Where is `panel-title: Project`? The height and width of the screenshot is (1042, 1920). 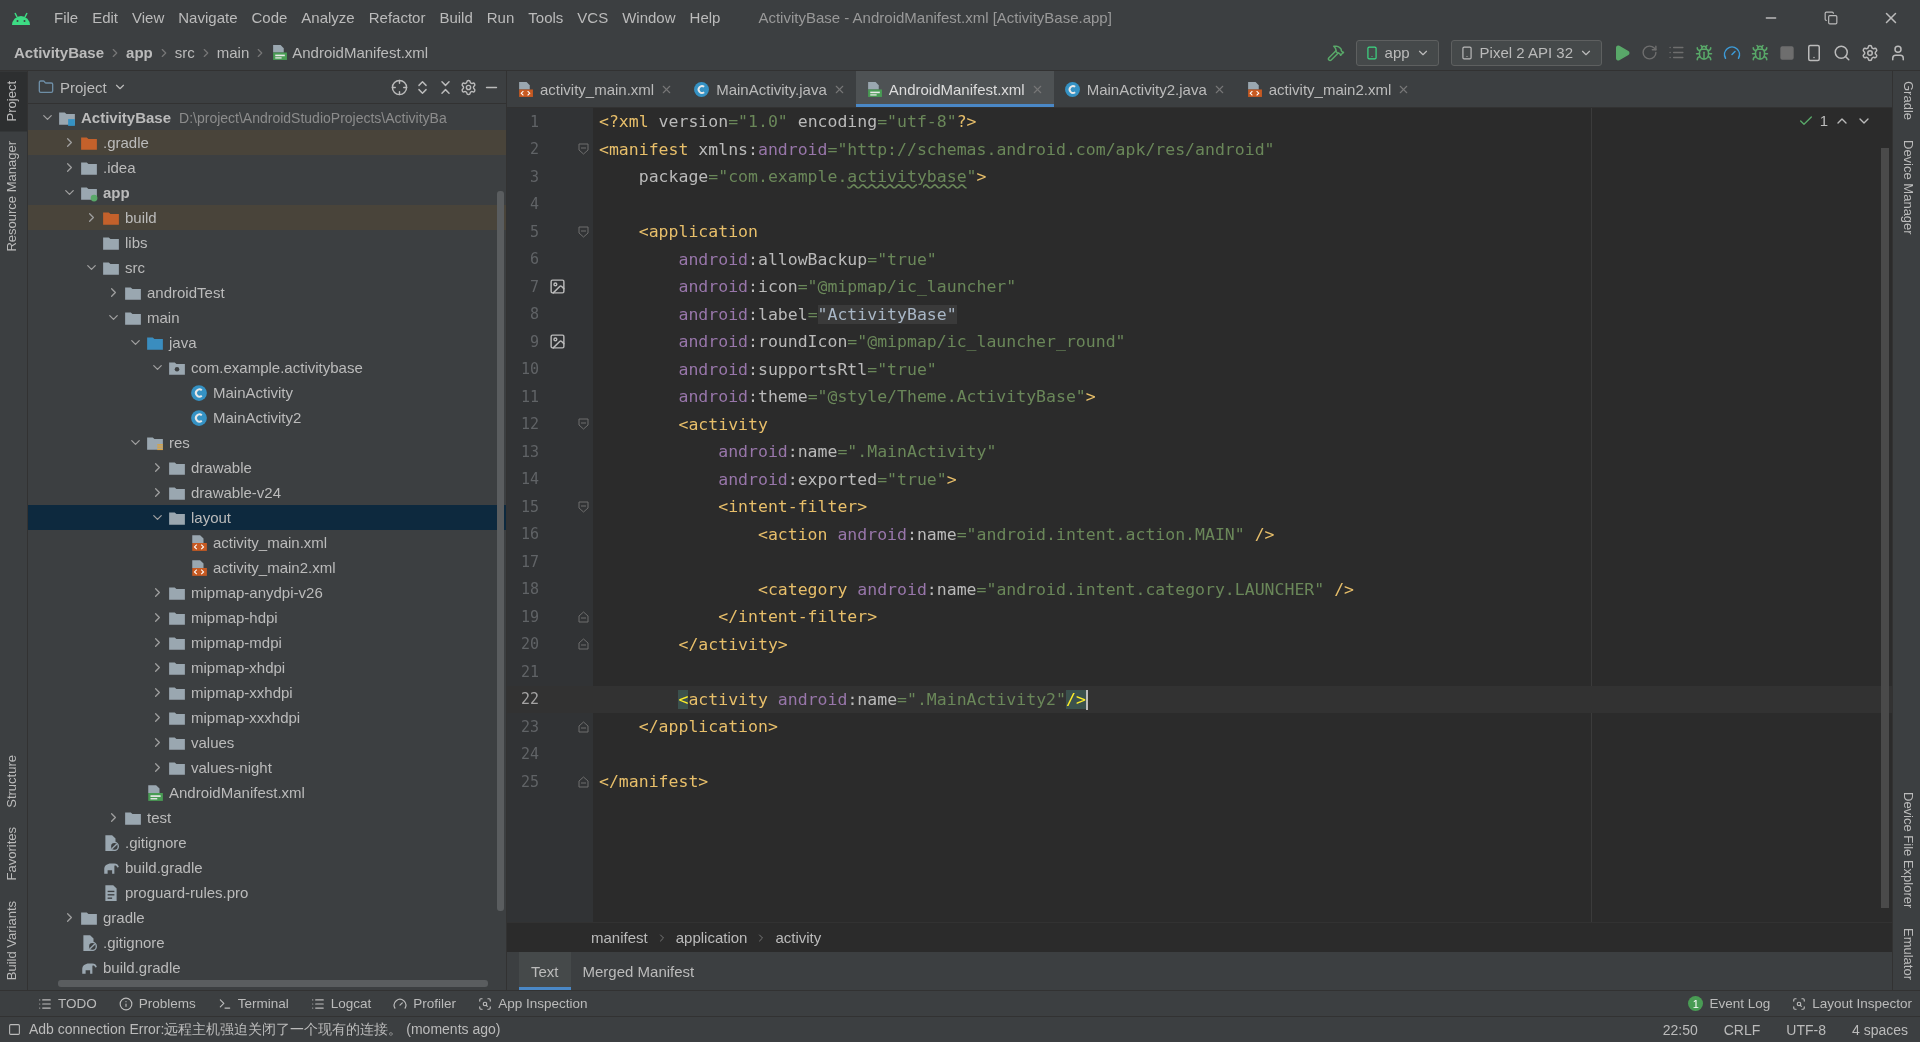 panel-title: Project is located at coordinates (83, 87).